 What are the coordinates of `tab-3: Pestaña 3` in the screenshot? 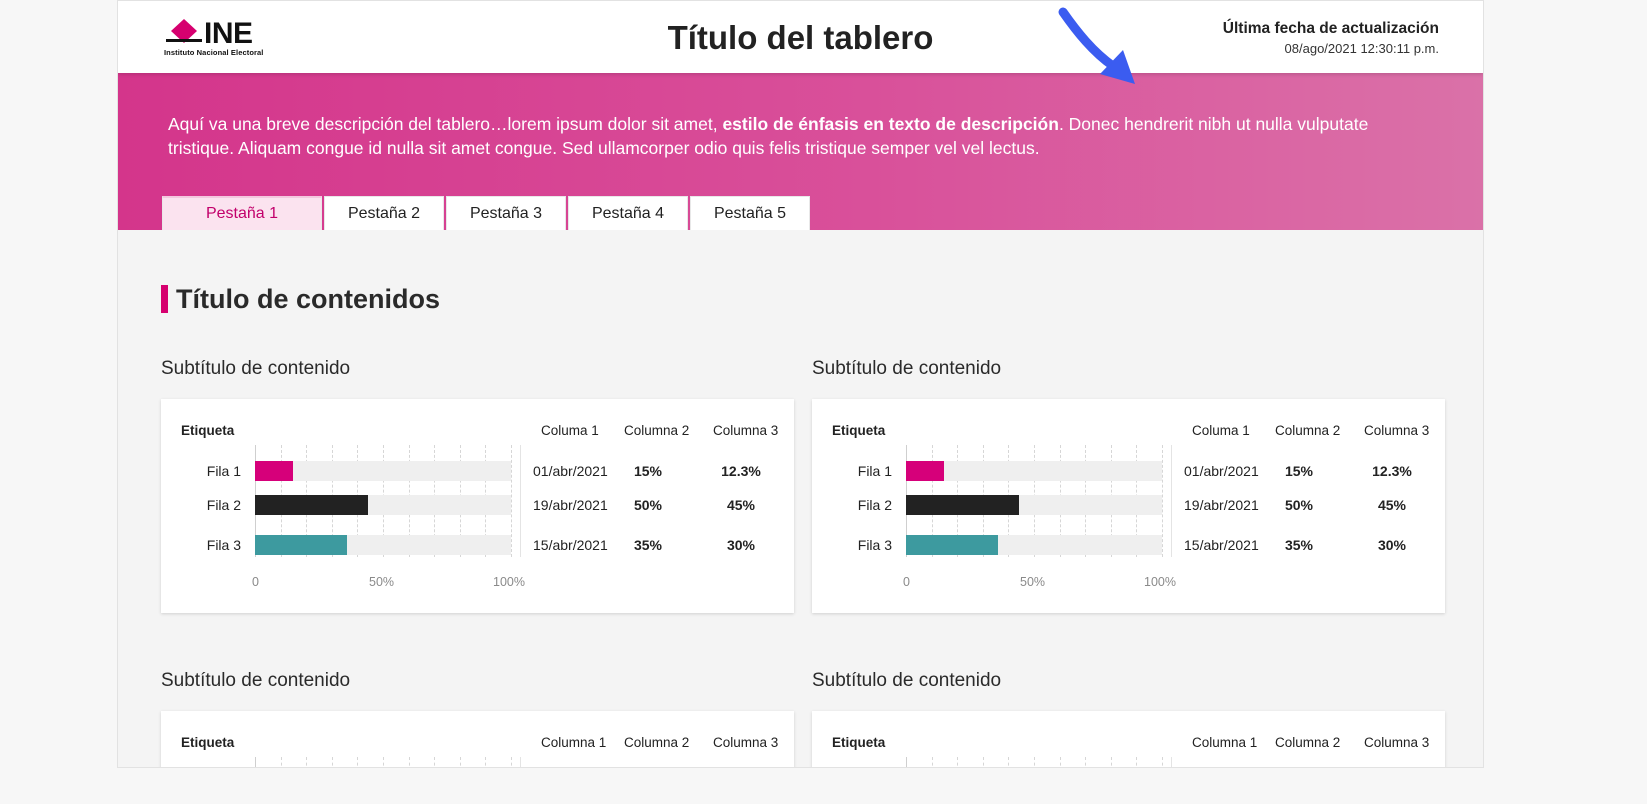 It's located at (506, 213).